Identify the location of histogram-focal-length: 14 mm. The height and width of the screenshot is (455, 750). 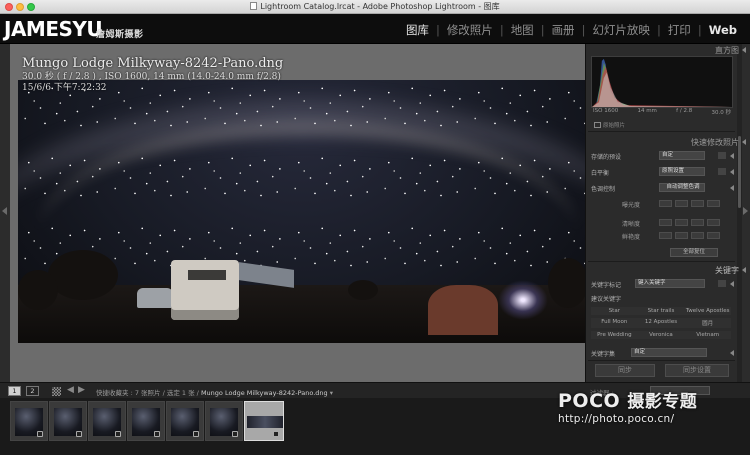
(647, 111).